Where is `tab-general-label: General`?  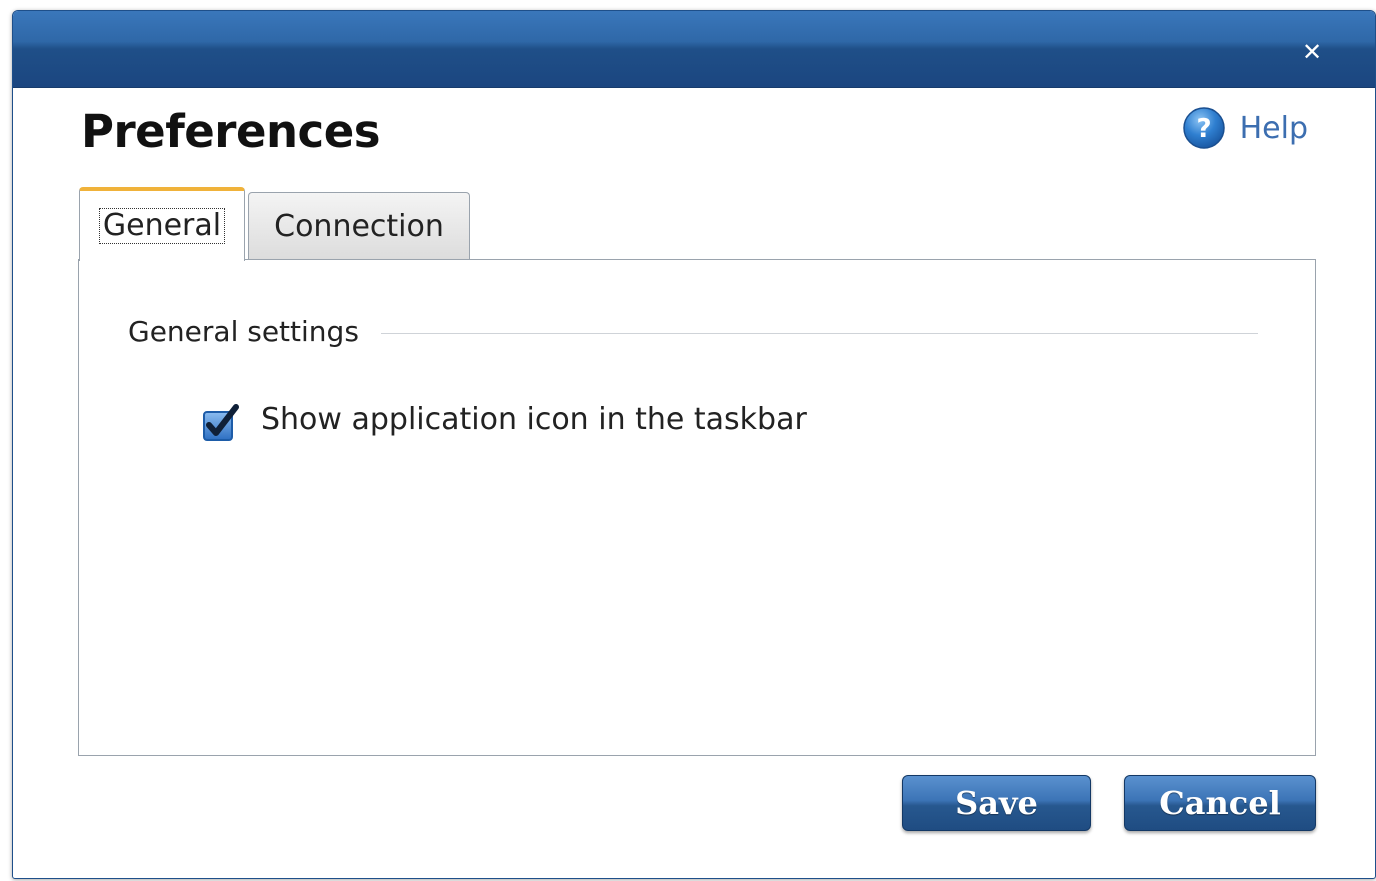
tab-general-label: General is located at coordinates (162, 226).